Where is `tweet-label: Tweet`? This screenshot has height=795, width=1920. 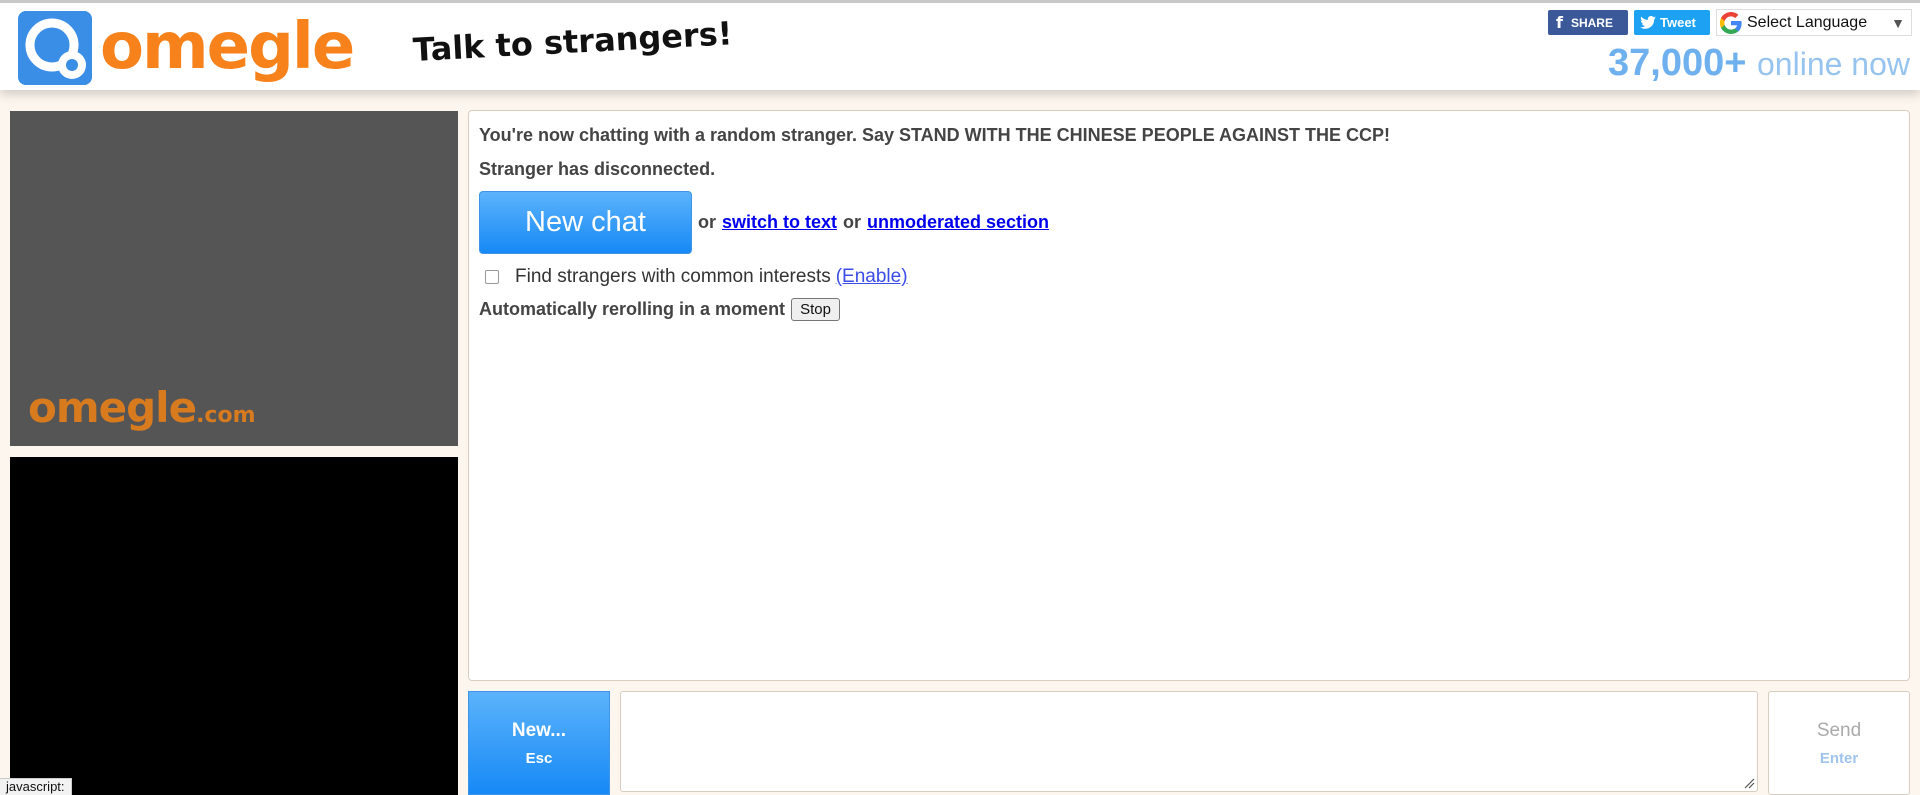
tweet-label: Tweet is located at coordinates (1678, 22).